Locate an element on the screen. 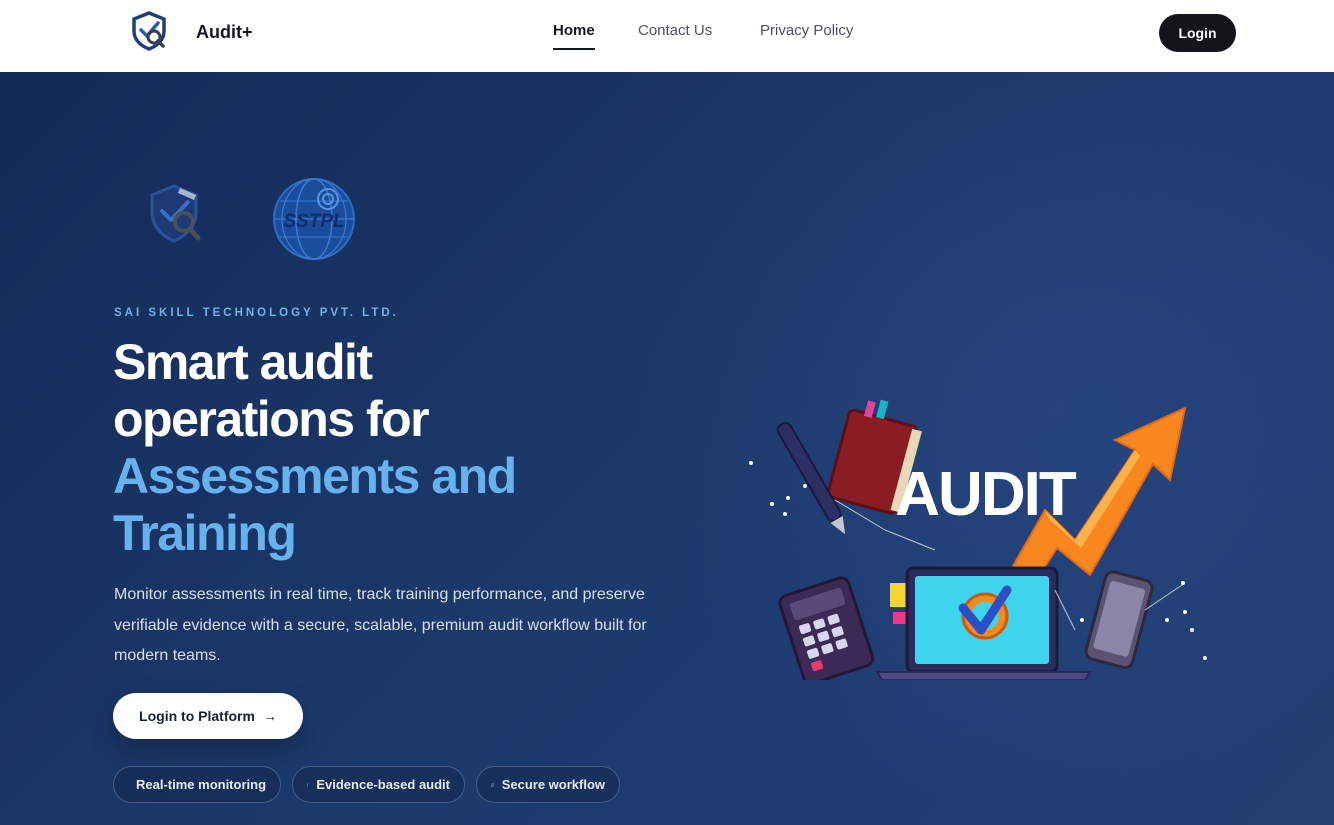 The width and height of the screenshot is (1334, 825). chip-label: Real-time monitoring is located at coordinates (201, 784).